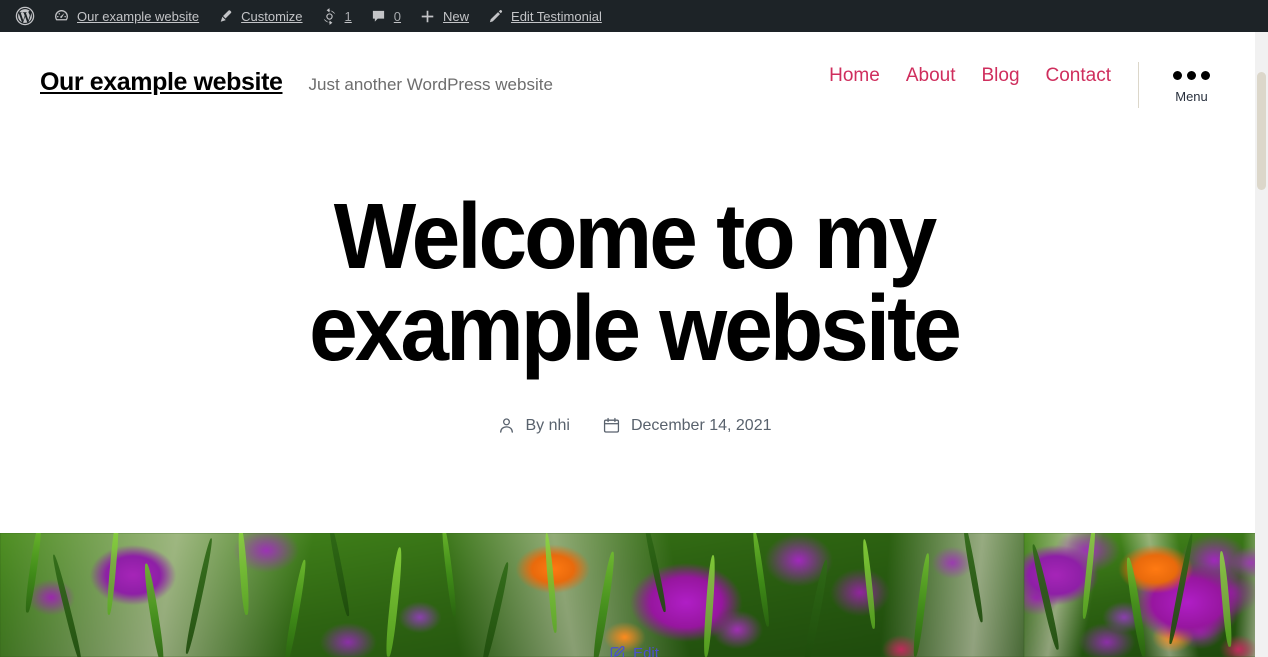  What do you see at coordinates (1191, 96) in the screenshot?
I see `menu-toggle-label: Menu` at bounding box center [1191, 96].